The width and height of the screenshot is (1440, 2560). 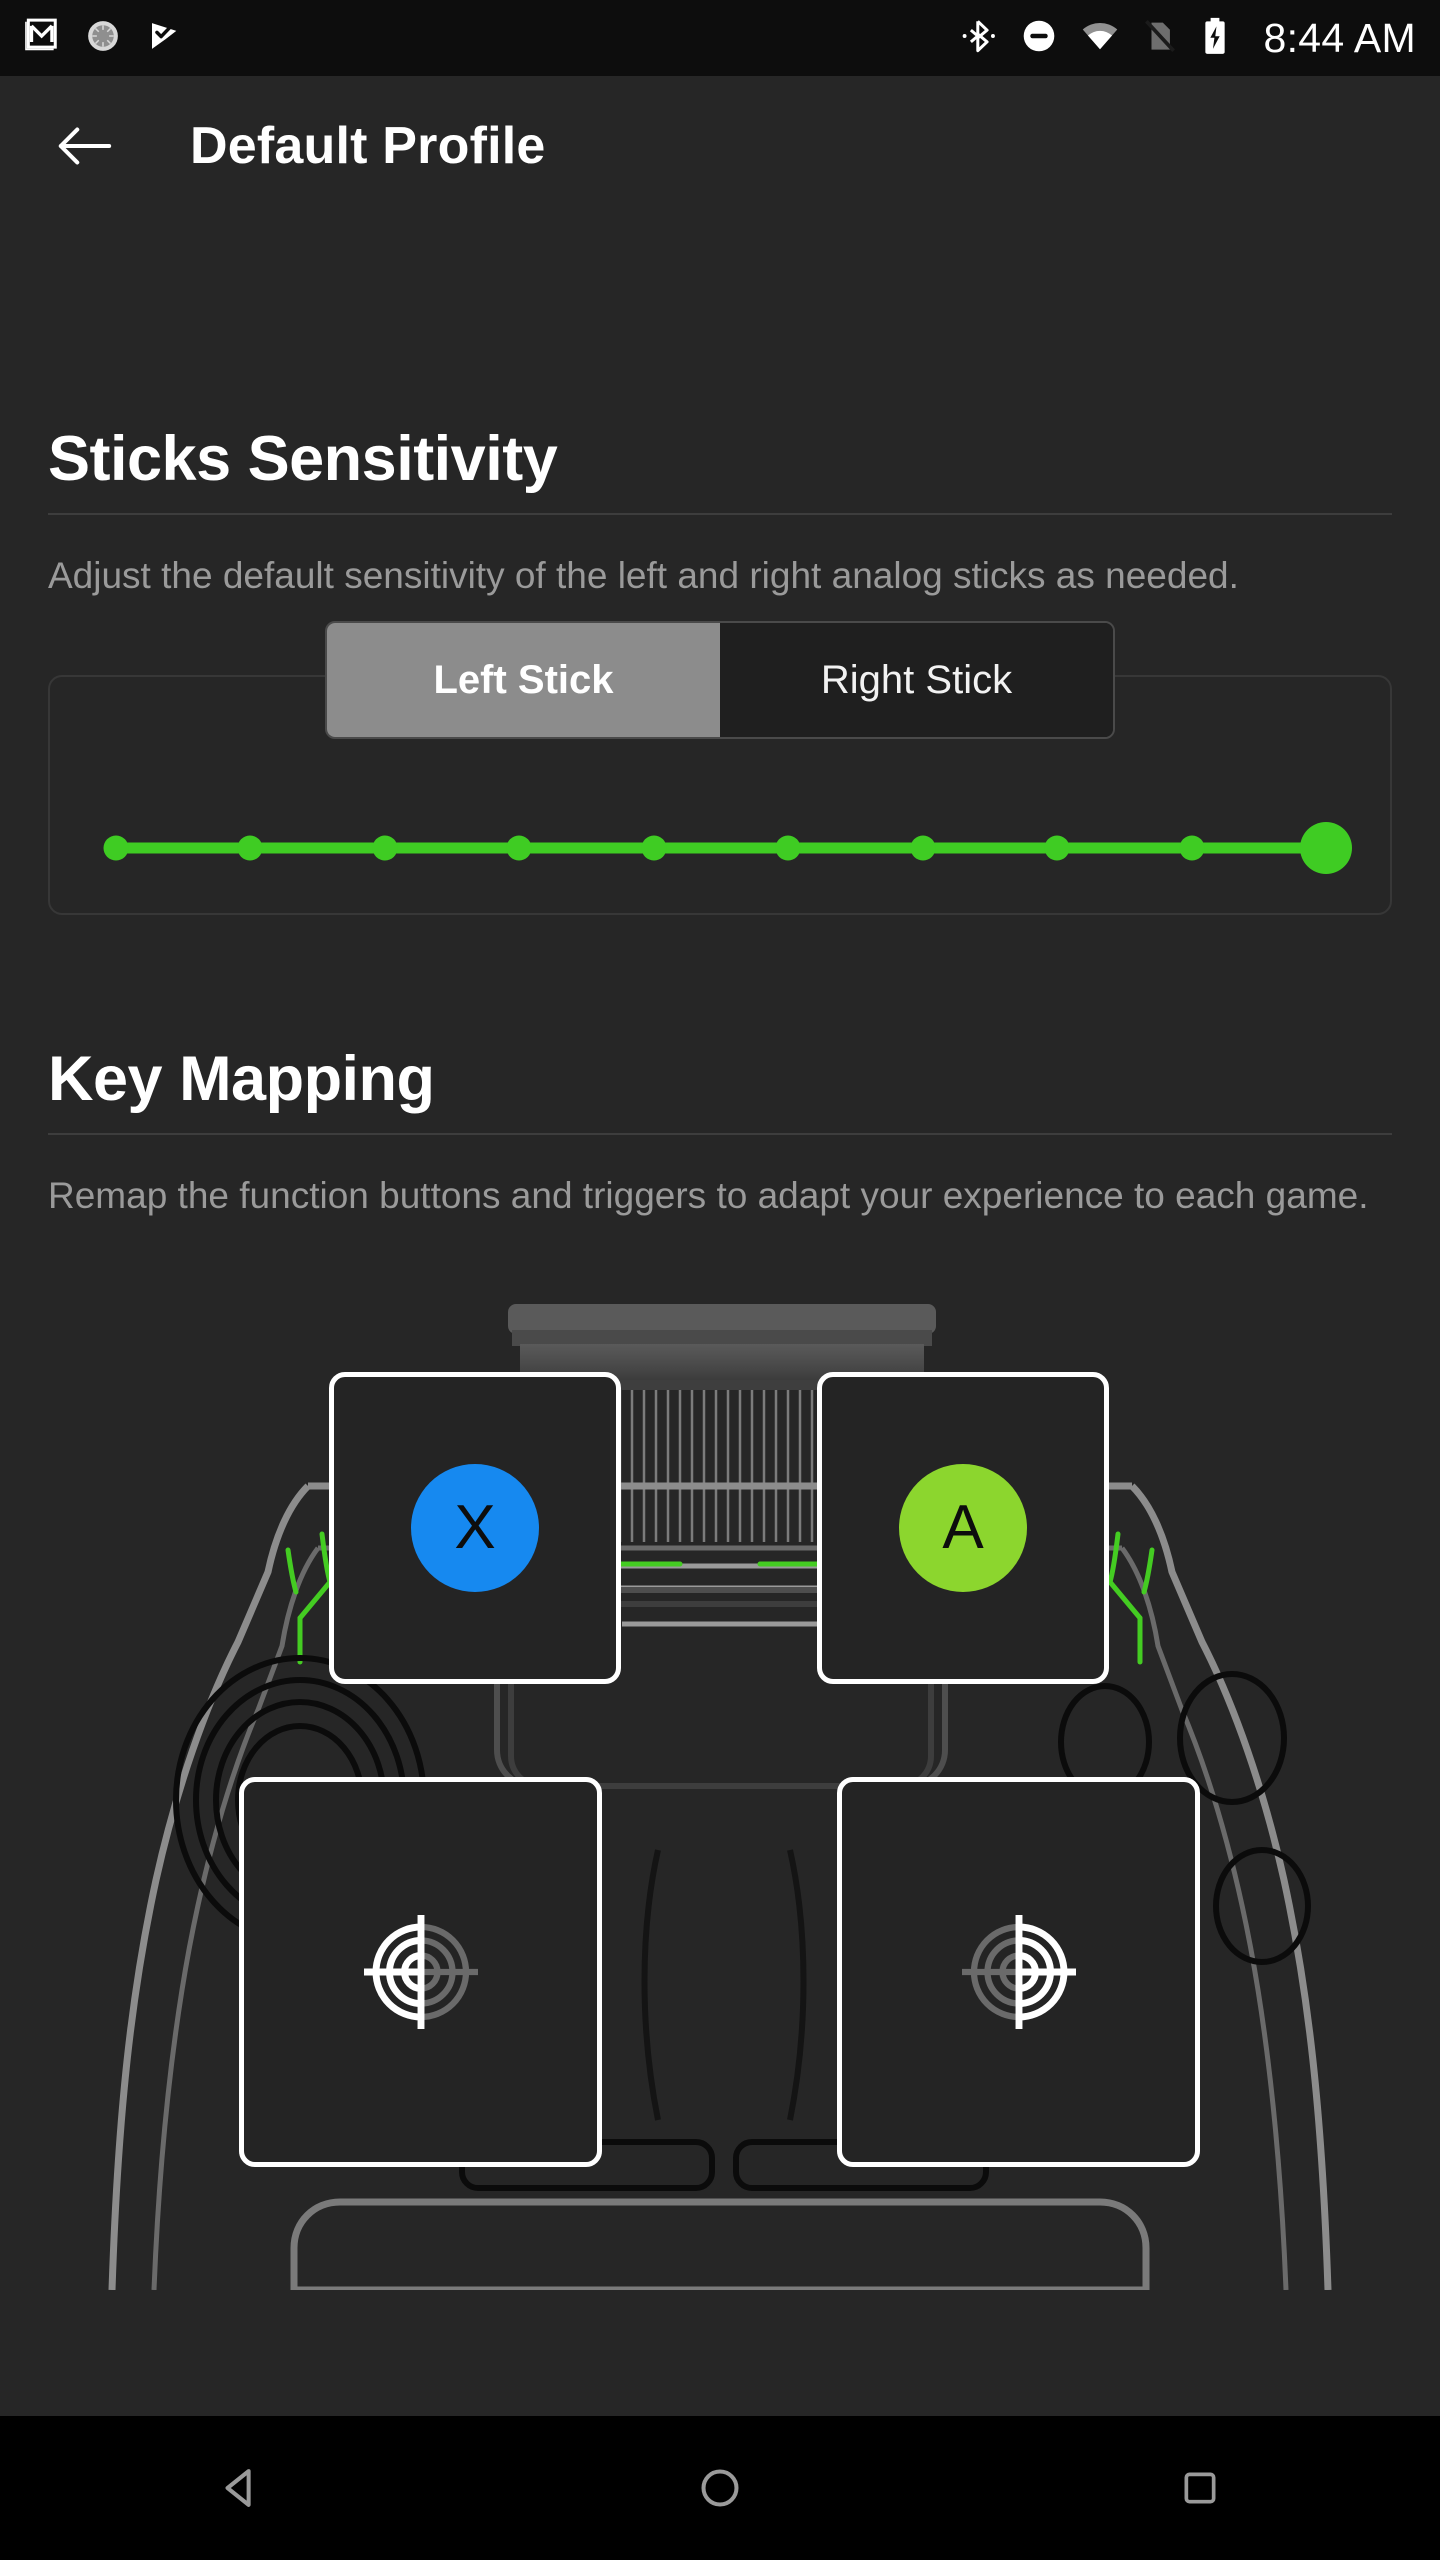 I want to click on sensitivity-slider, so click(x=727, y=848).